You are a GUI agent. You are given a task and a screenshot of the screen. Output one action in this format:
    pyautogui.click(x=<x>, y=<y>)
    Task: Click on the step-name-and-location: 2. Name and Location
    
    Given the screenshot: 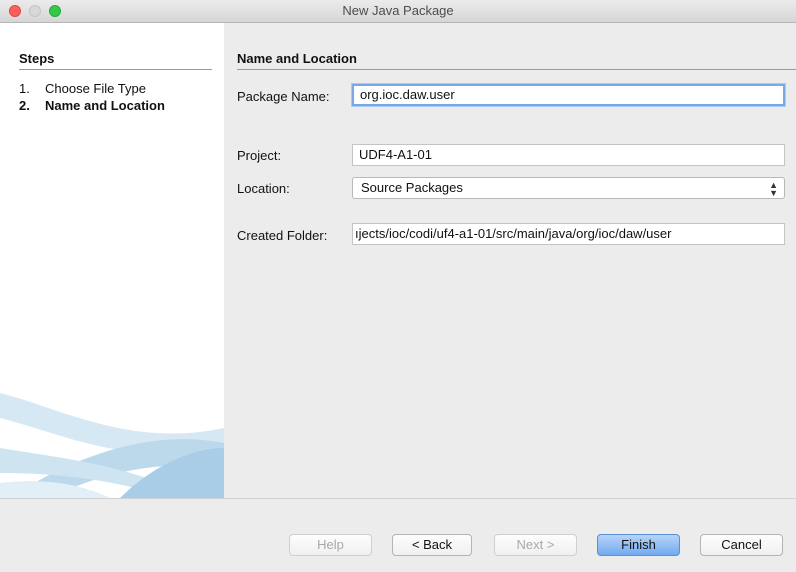 What is the action you would take?
    pyautogui.click(x=92, y=105)
    